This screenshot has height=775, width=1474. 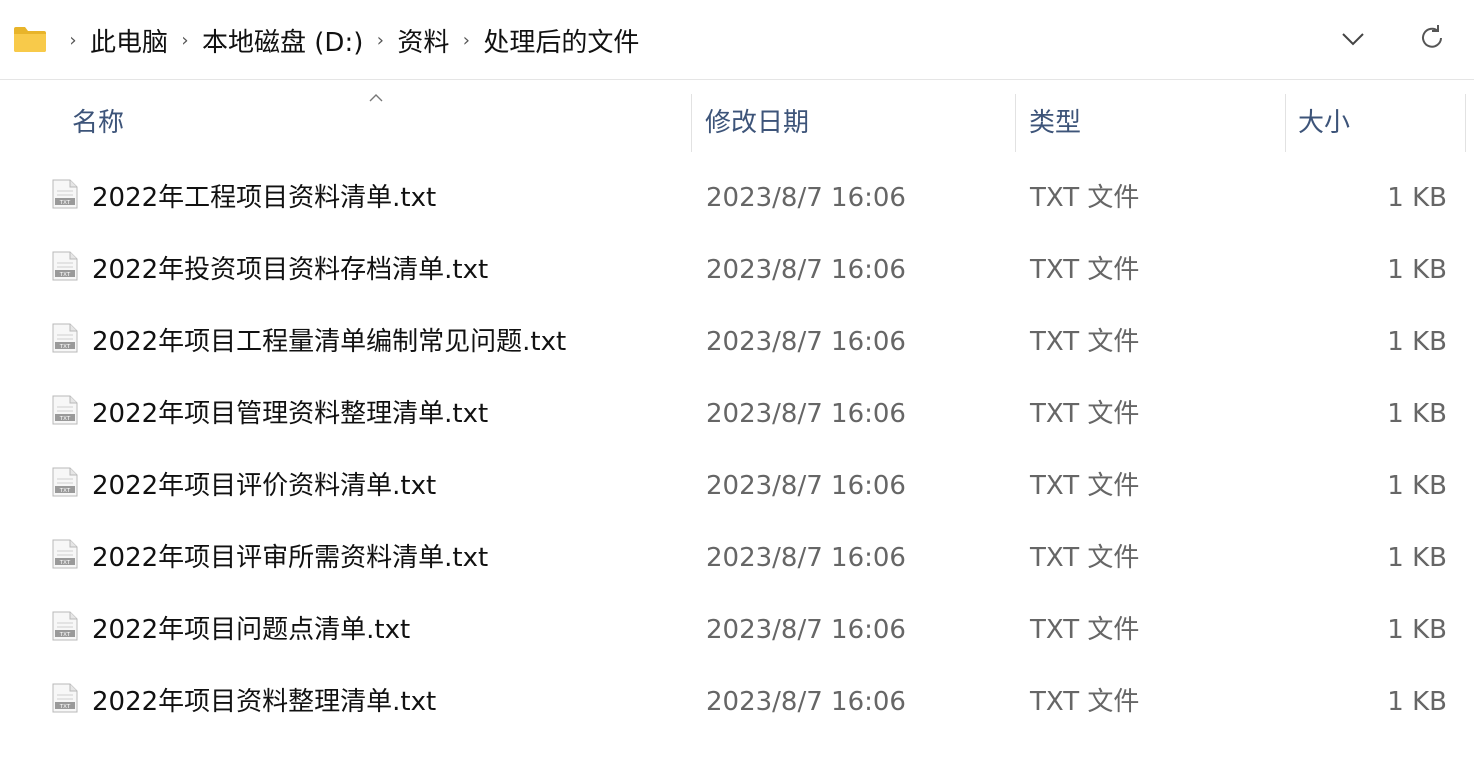 I want to click on breadcrumb-item-this-pc: 此电脑, so click(x=129, y=40).